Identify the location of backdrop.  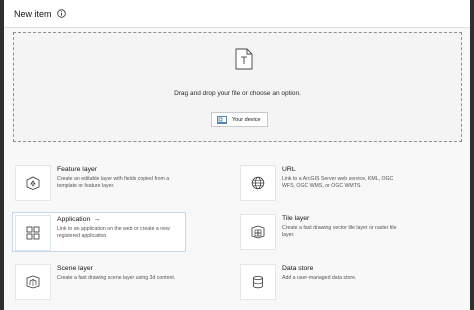
(472, 155).